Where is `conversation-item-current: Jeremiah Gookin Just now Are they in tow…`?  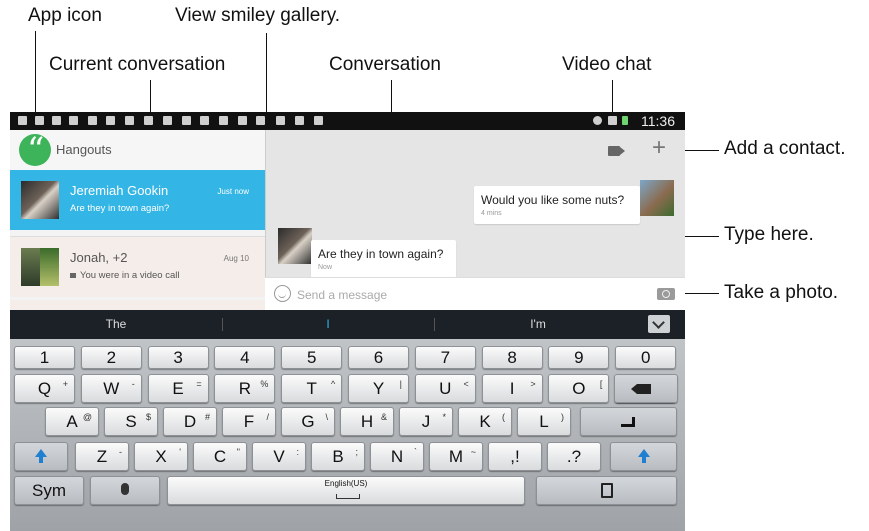 conversation-item-current: Jeremiah Gookin Just now Are they in tow… is located at coordinates (137, 200).